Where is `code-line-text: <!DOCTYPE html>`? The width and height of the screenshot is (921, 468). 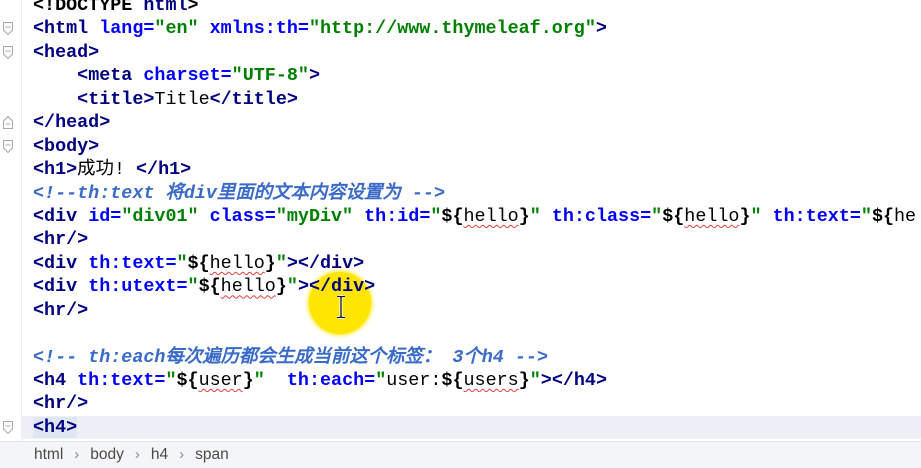 code-line-text: <!DOCTYPE html> is located at coordinates (471, 8).